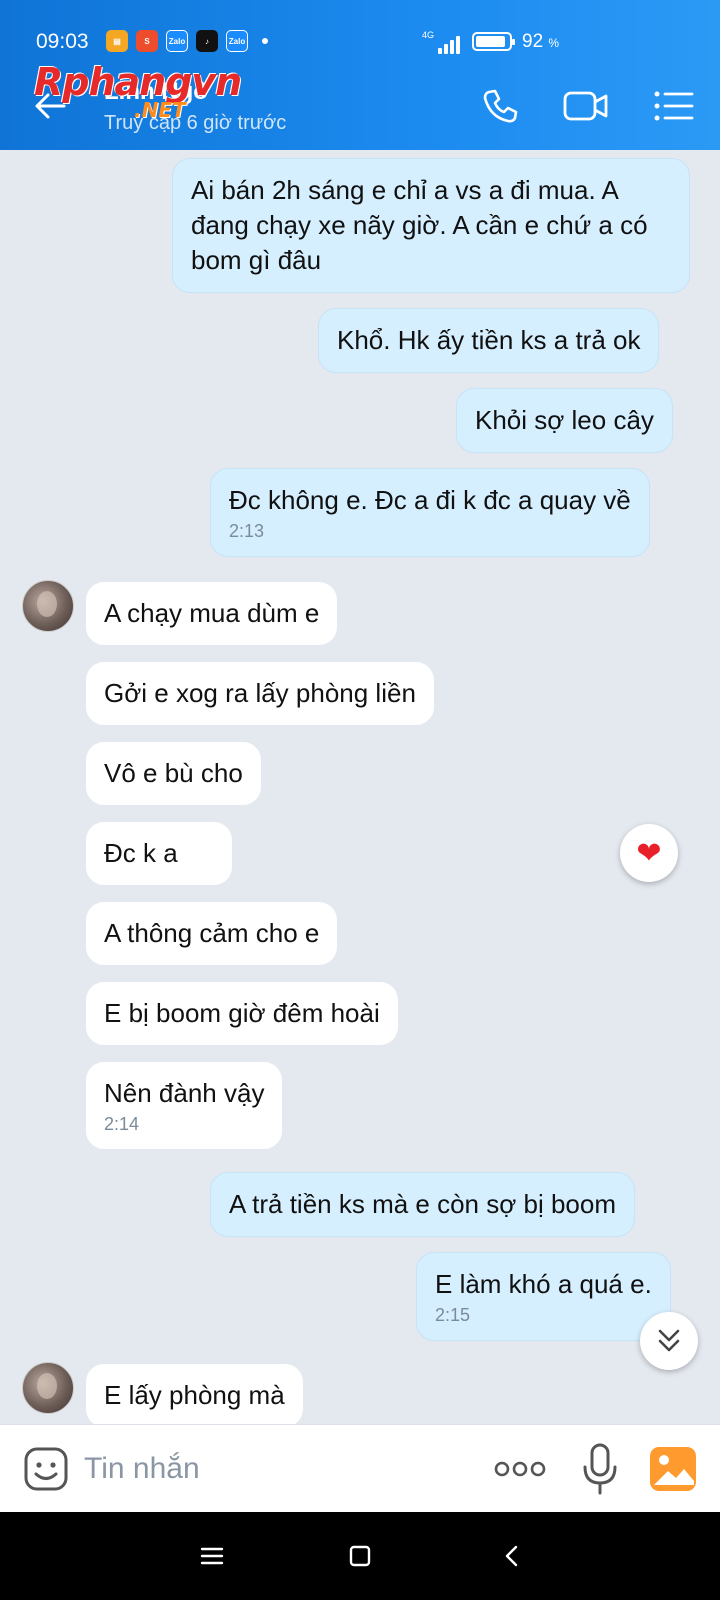  I want to click on battery-text: 92 %, so click(541, 41).